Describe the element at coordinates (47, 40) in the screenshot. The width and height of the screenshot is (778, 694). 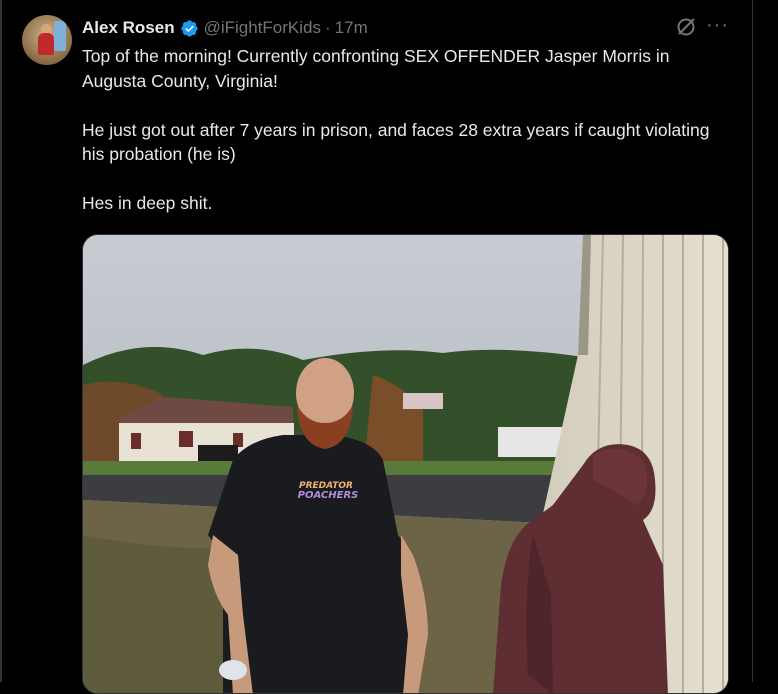
I see `author-avatar` at that location.